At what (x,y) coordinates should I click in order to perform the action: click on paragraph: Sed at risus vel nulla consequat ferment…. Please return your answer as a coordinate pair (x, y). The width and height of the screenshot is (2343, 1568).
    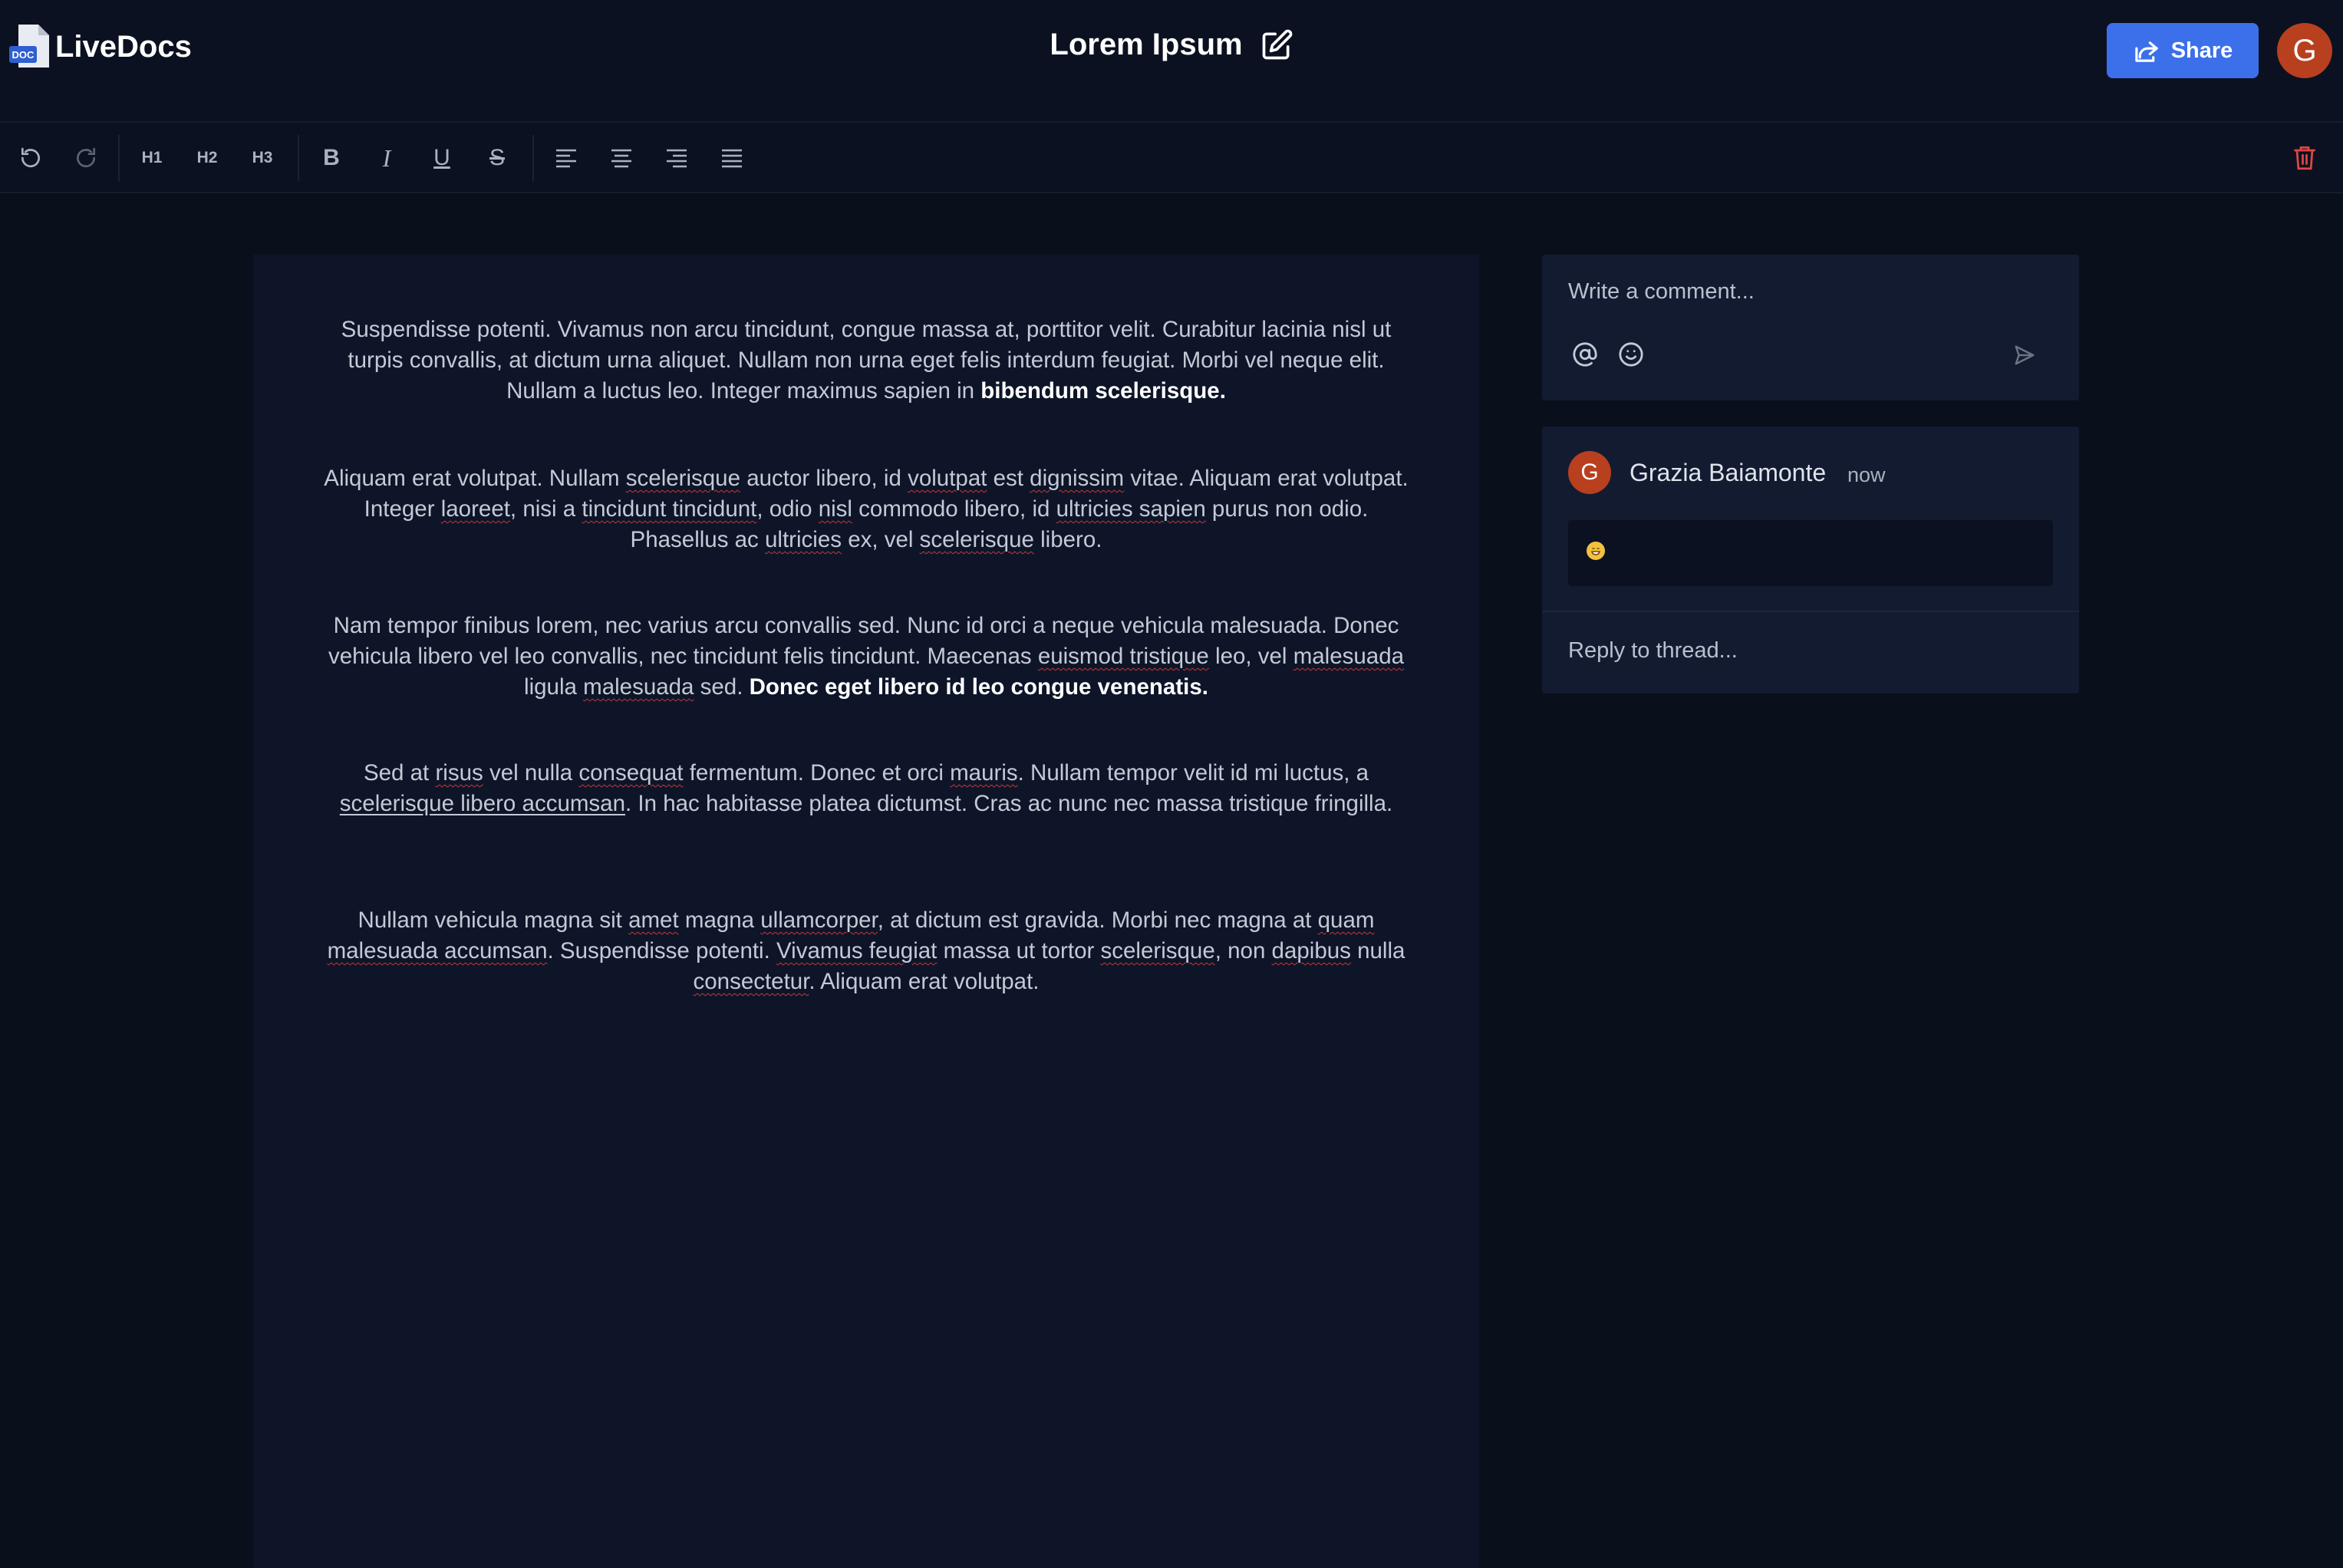
    Looking at the image, I should click on (866, 788).